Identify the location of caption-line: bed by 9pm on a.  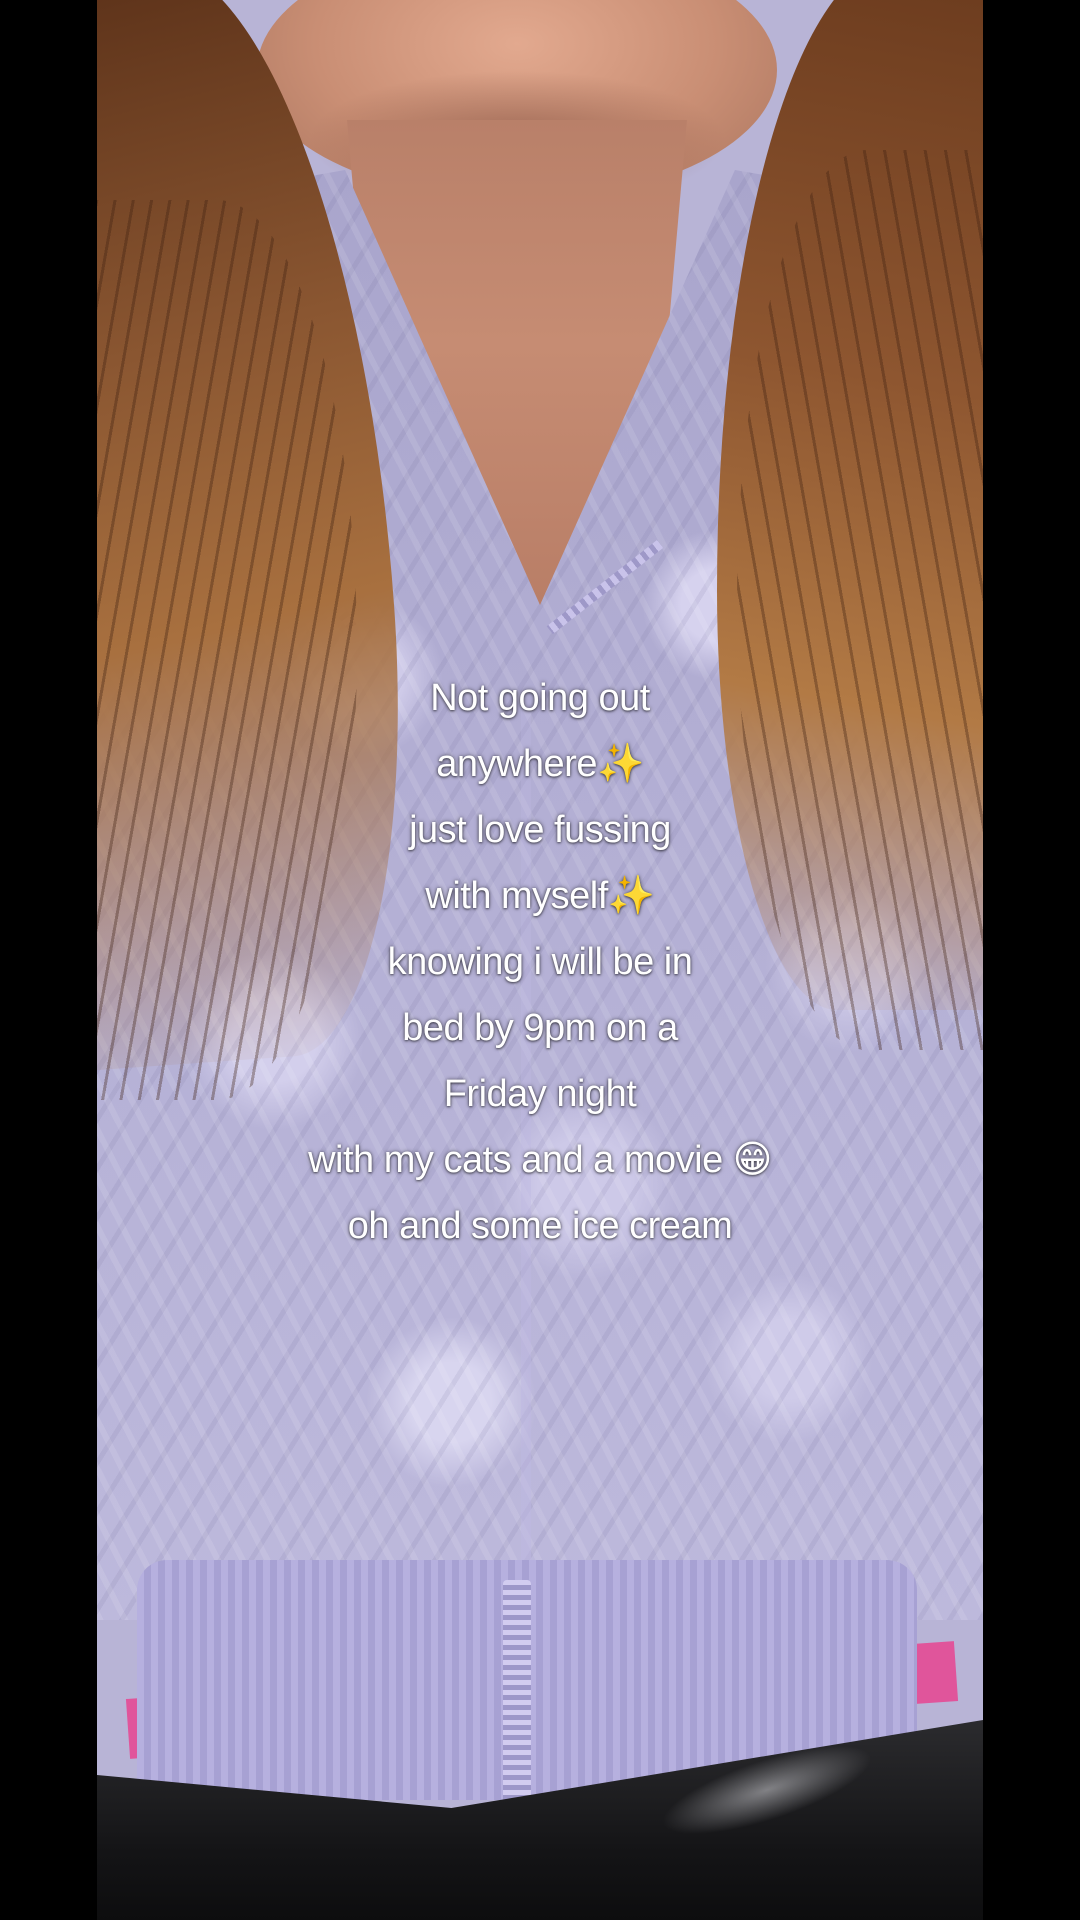
(540, 1028).